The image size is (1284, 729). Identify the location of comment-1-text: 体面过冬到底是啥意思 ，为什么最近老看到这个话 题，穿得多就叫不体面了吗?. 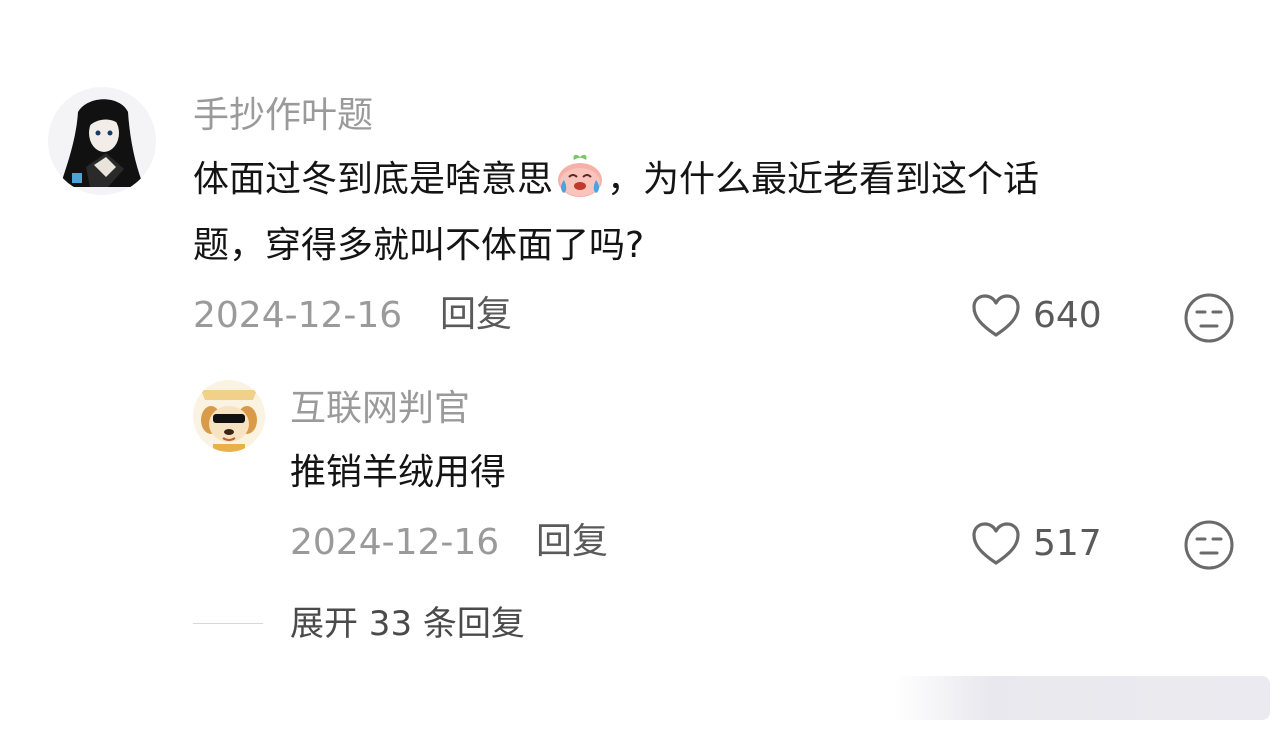
(693, 213).